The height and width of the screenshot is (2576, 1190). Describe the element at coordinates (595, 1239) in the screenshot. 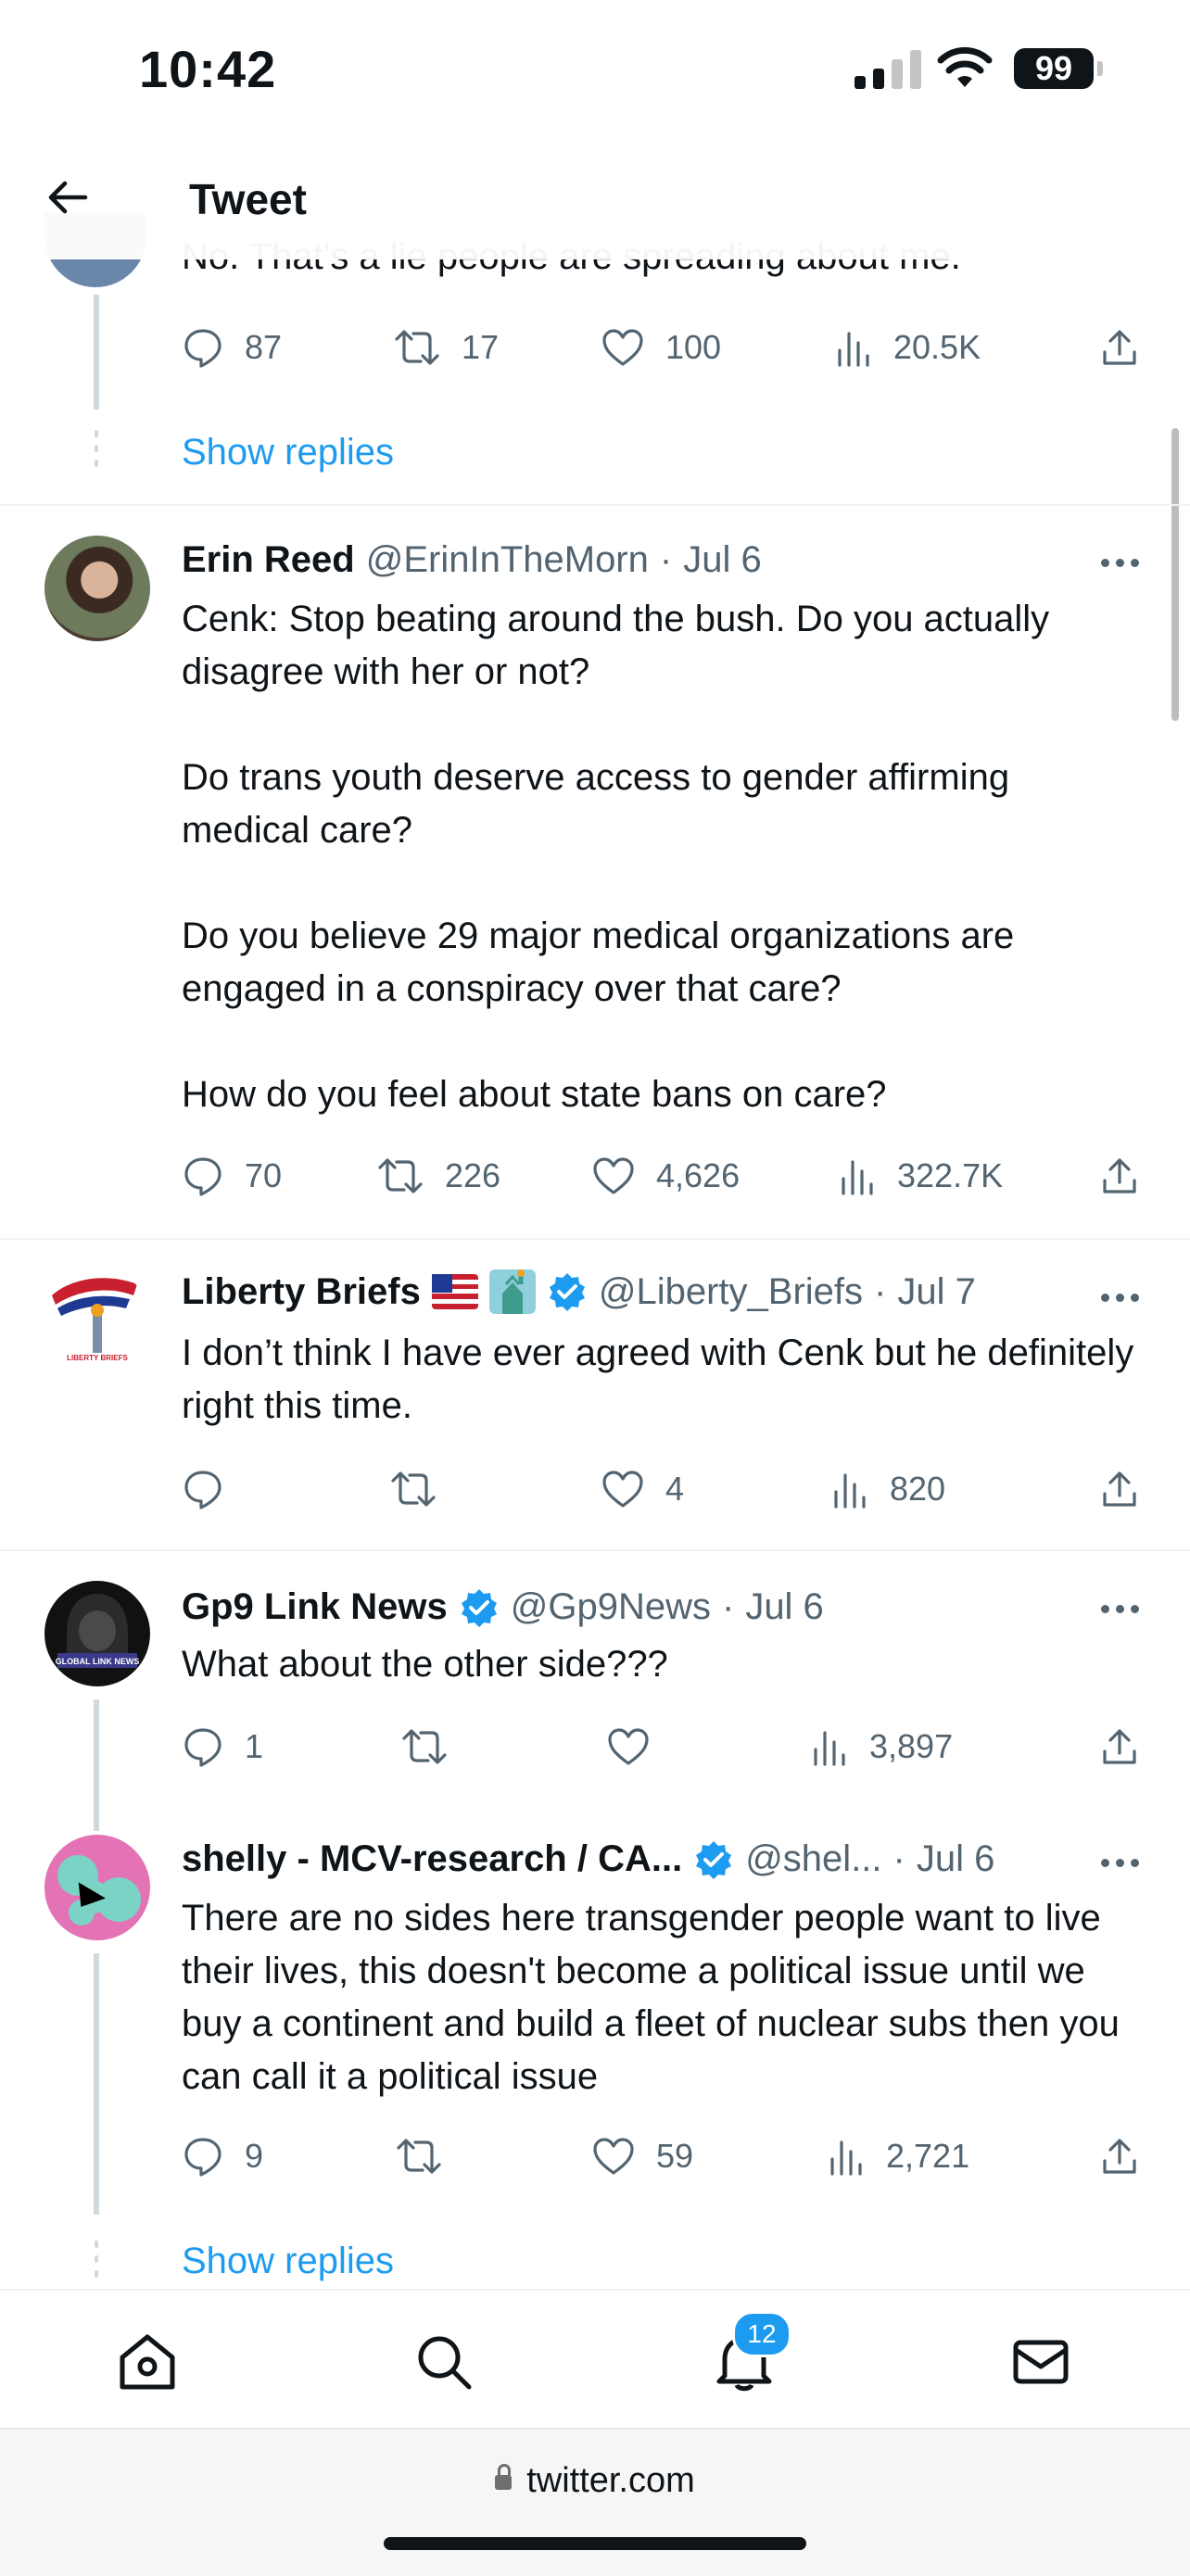

I see `divider` at that location.